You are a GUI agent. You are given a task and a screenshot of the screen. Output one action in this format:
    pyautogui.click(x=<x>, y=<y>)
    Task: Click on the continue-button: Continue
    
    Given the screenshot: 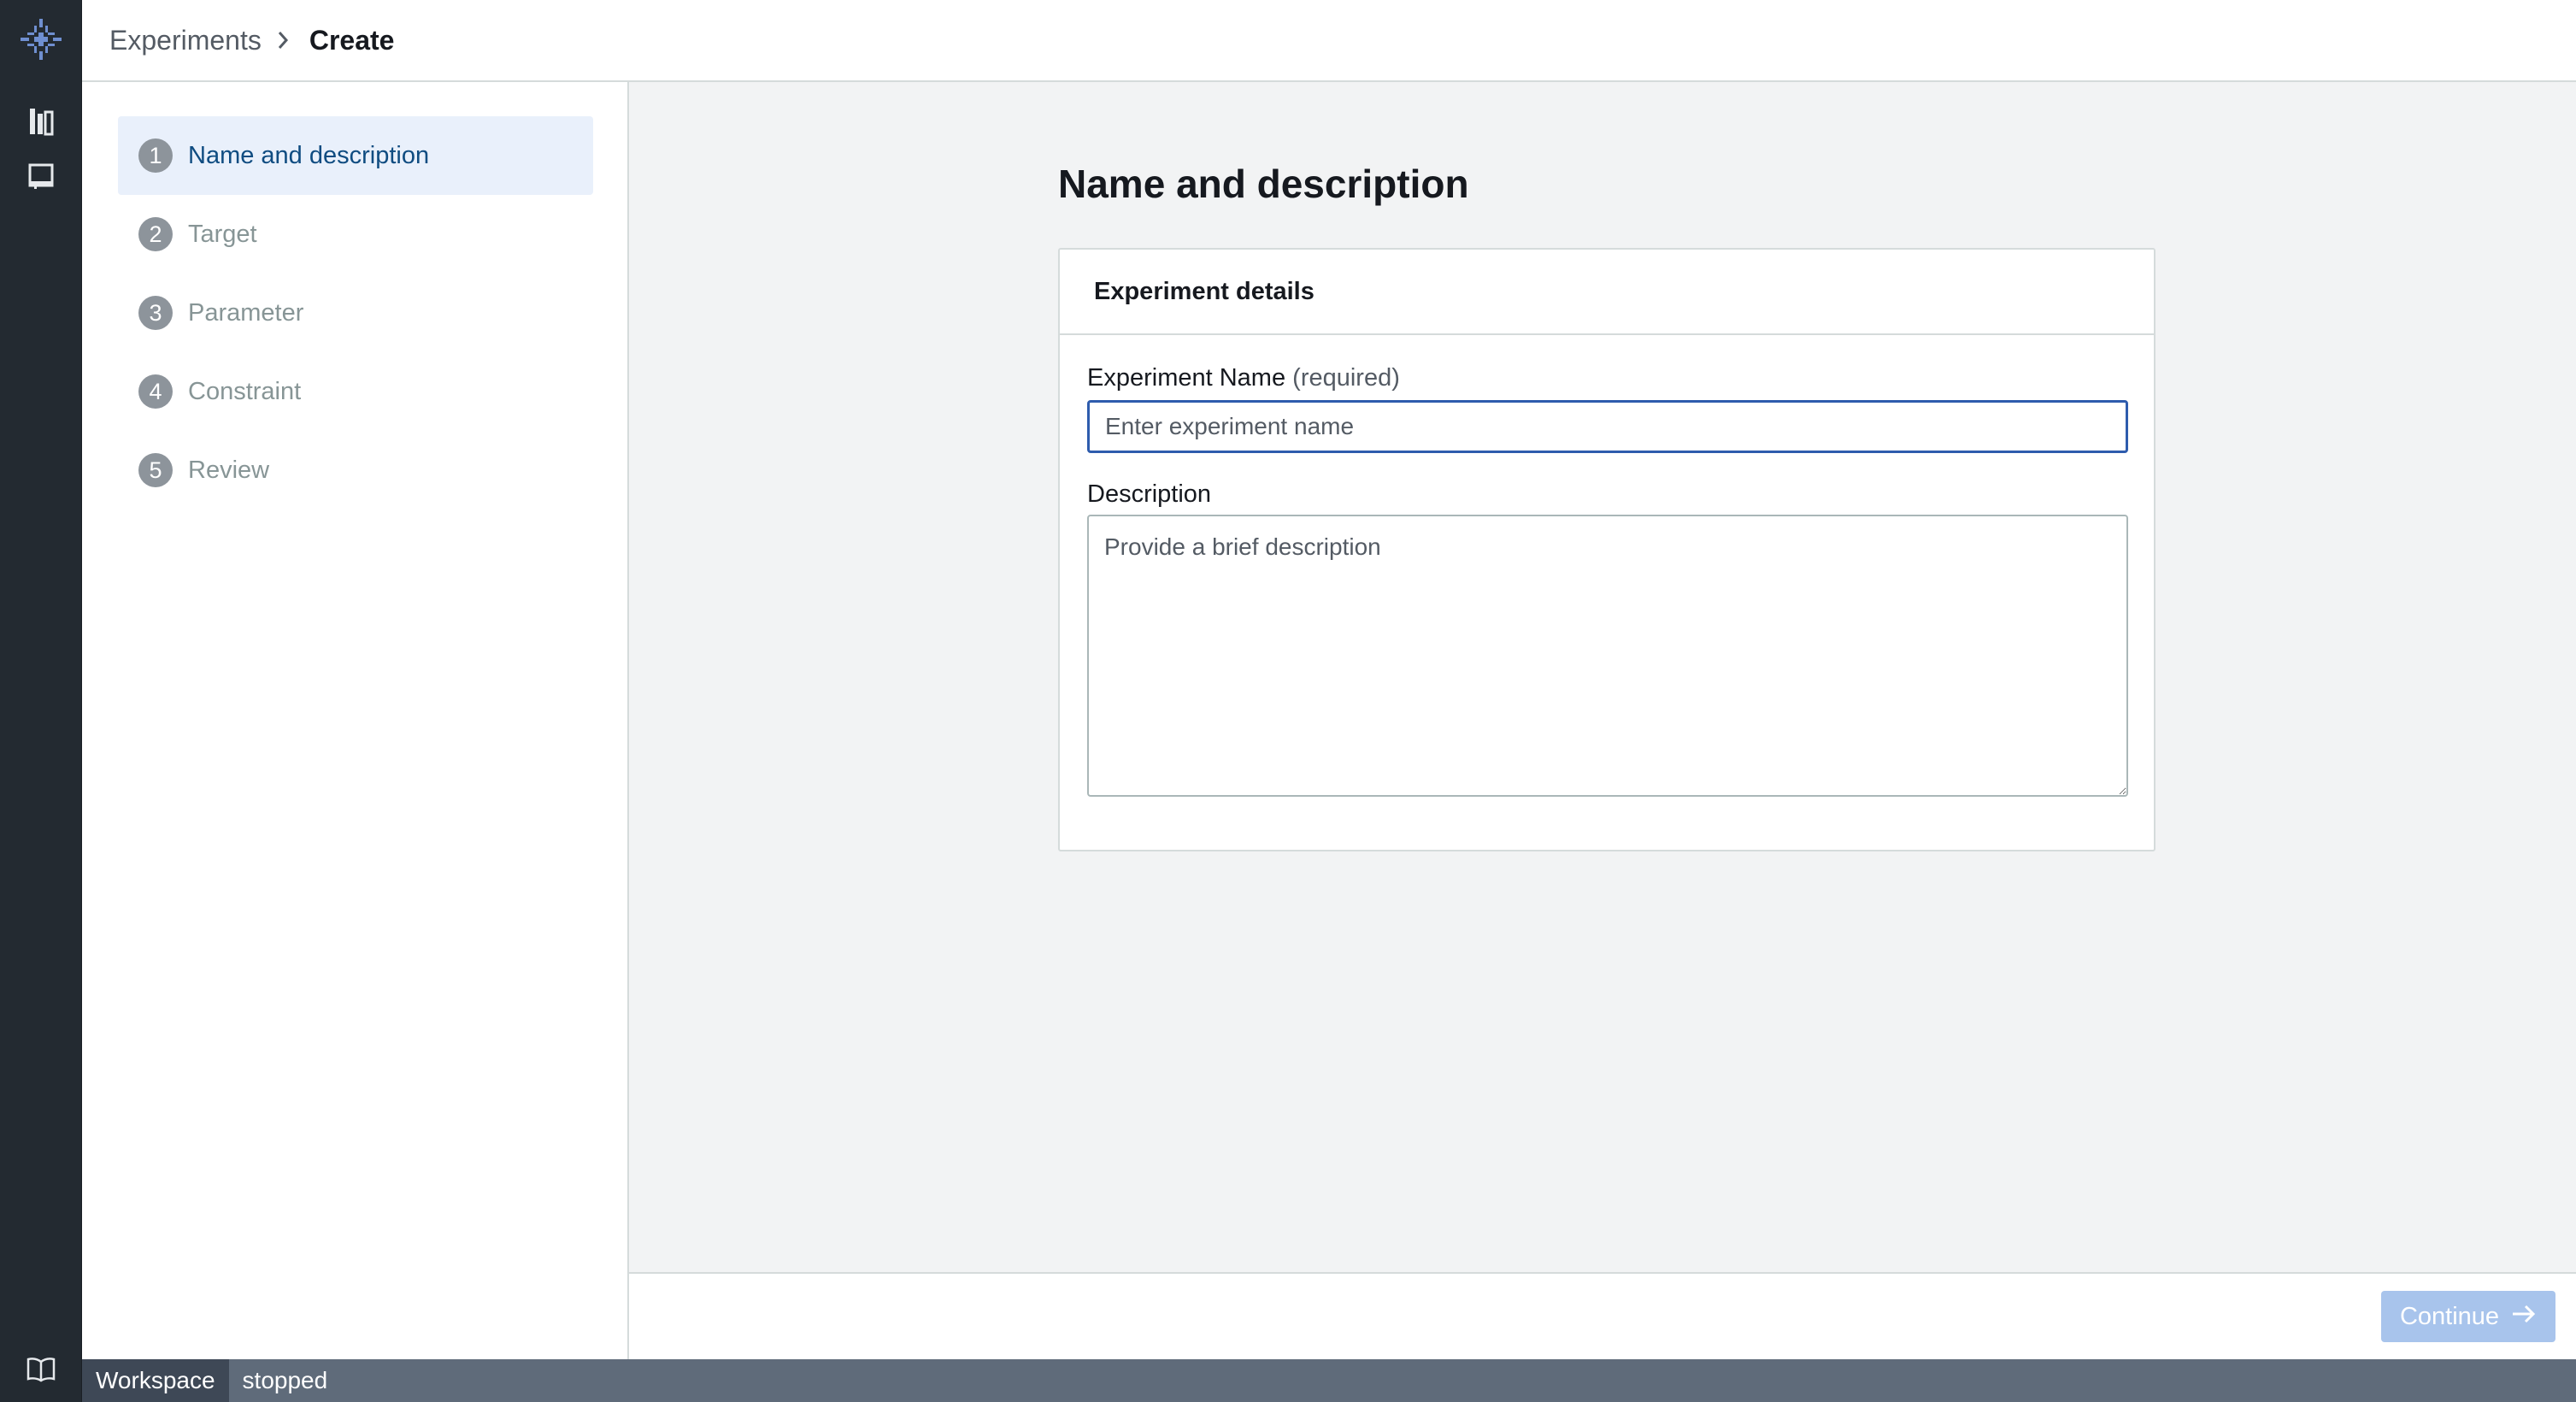 What is the action you would take?
    pyautogui.click(x=2468, y=1316)
    